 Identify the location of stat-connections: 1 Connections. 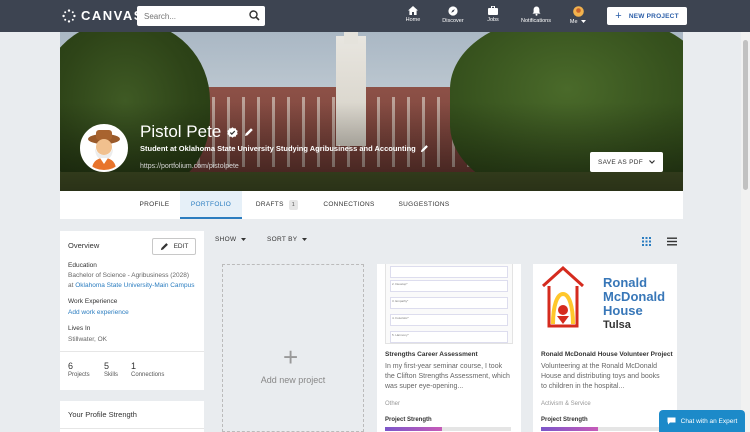
(147, 369).